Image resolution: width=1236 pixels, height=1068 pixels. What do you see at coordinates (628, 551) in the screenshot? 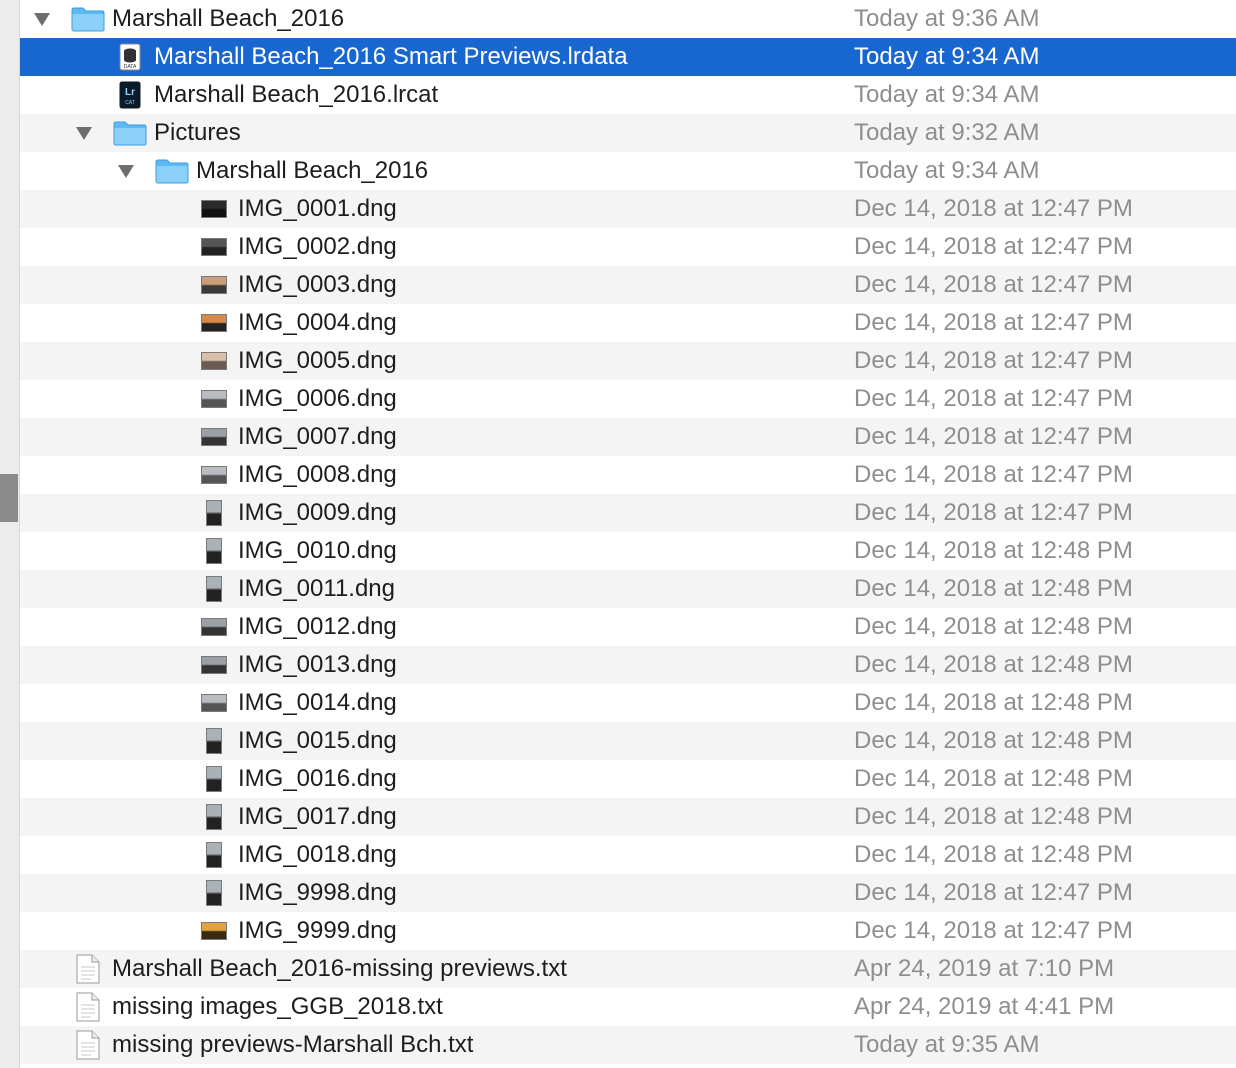
I see `file-row: IMG_0010.dng Dec 14, 2018 at 12:48 PM` at bounding box center [628, 551].